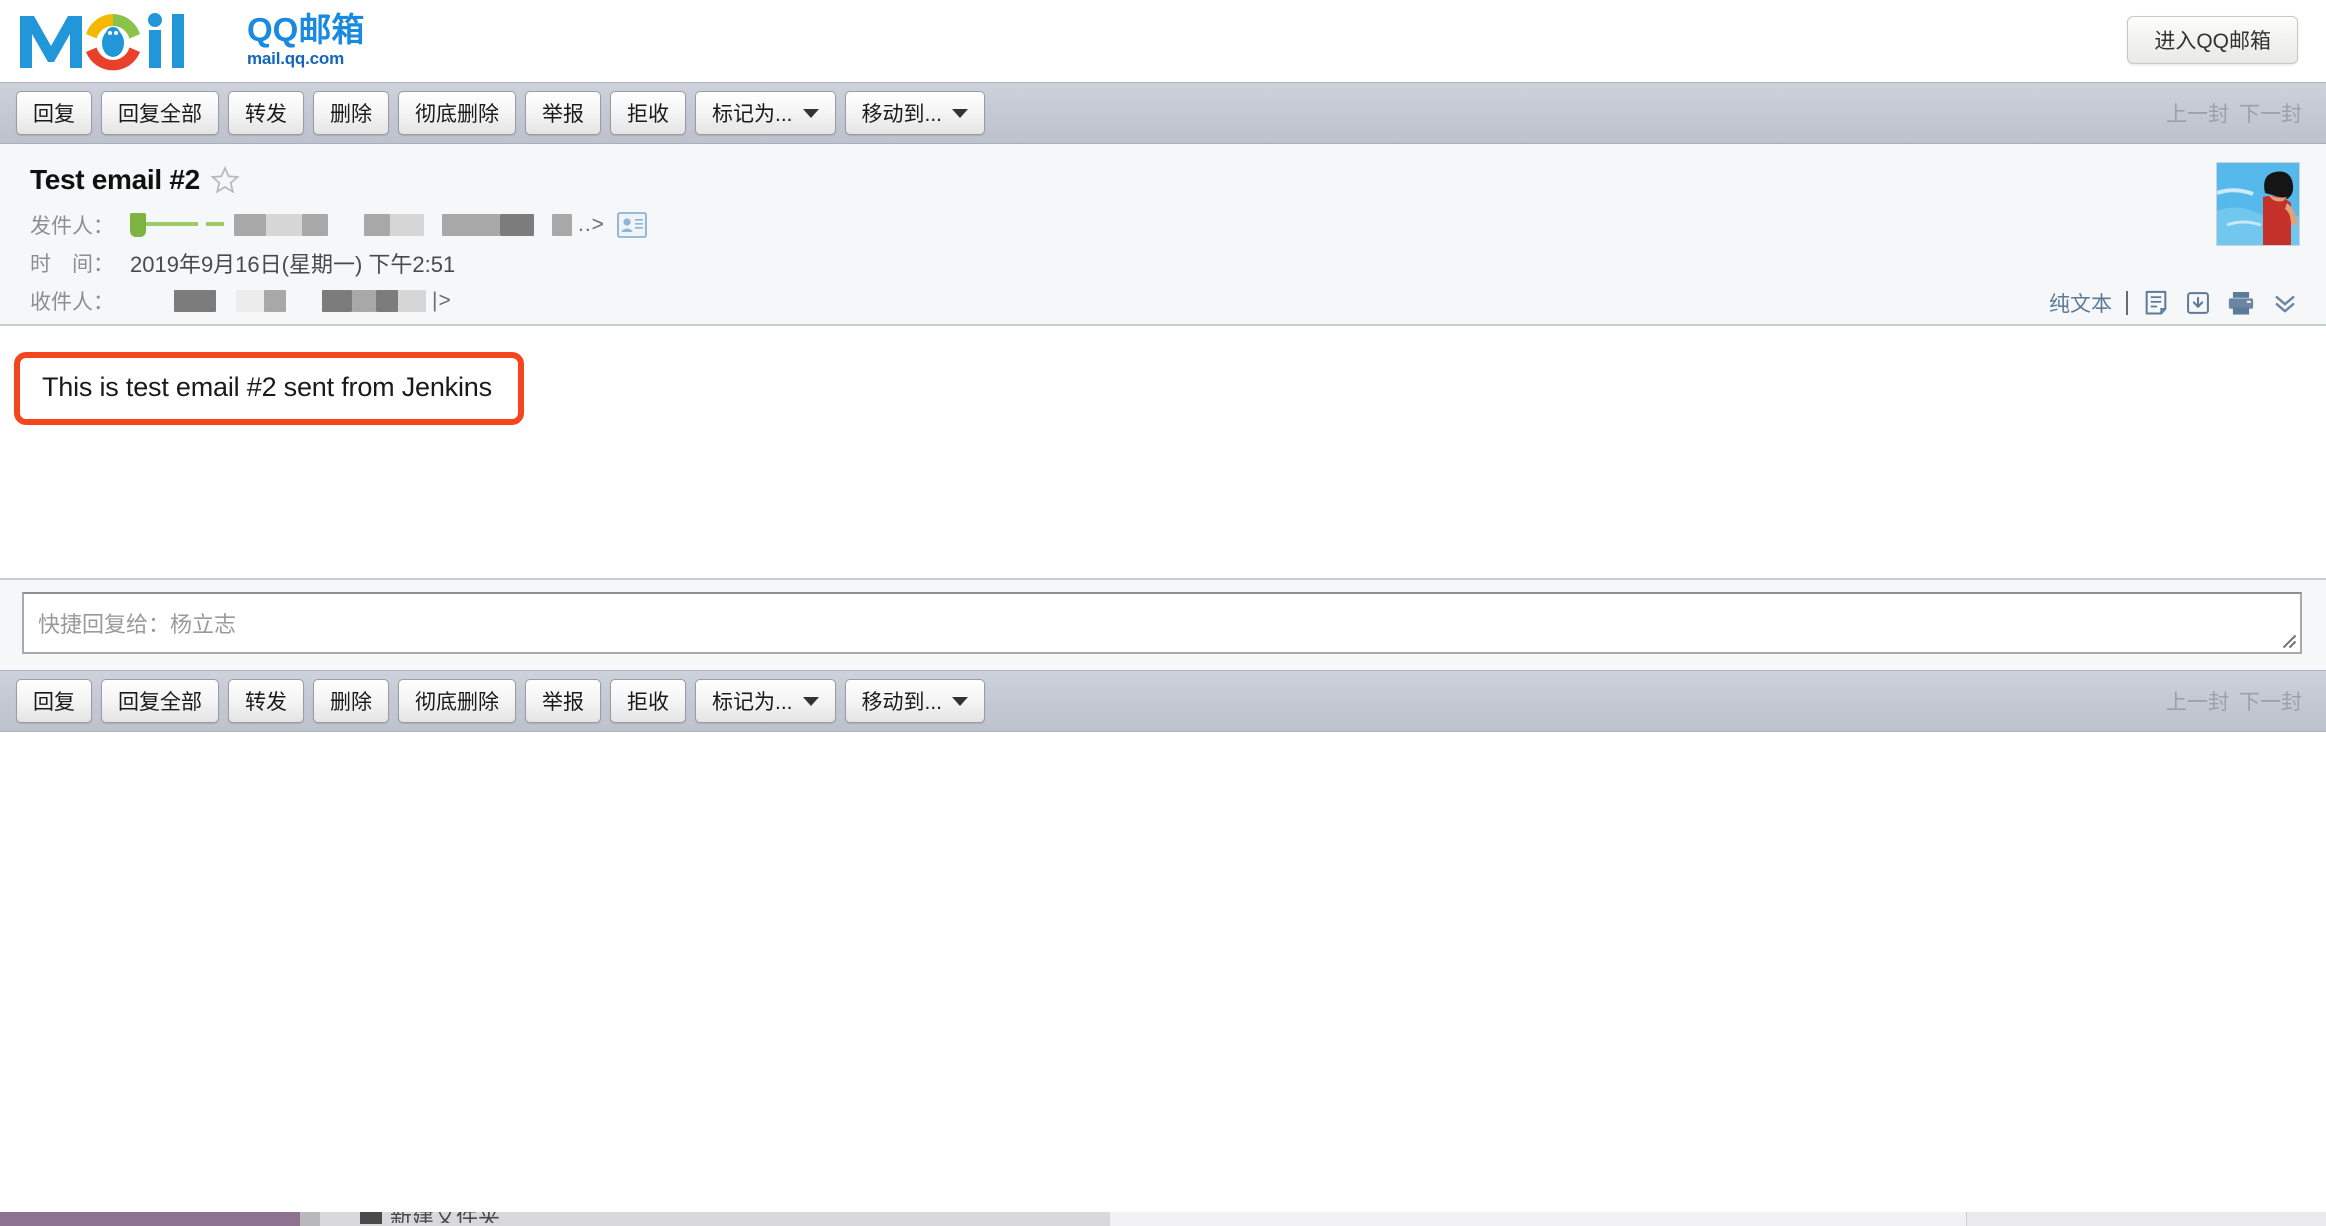 Image resolution: width=2326 pixels, height=1226 pixels. I want to click on reject-button-bottom: 拒收, so click(648, 701).